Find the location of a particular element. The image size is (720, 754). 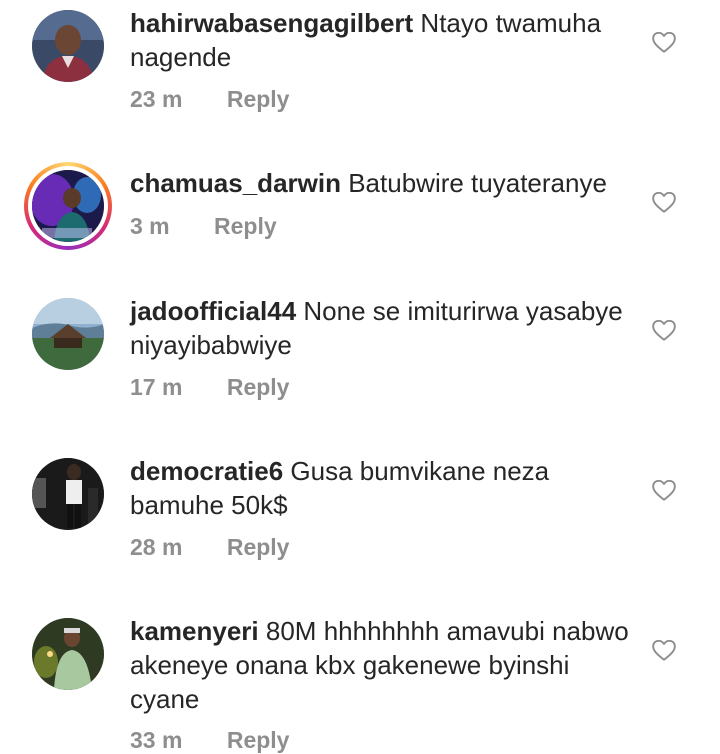

story-ring is located at coordinates (68, 206).